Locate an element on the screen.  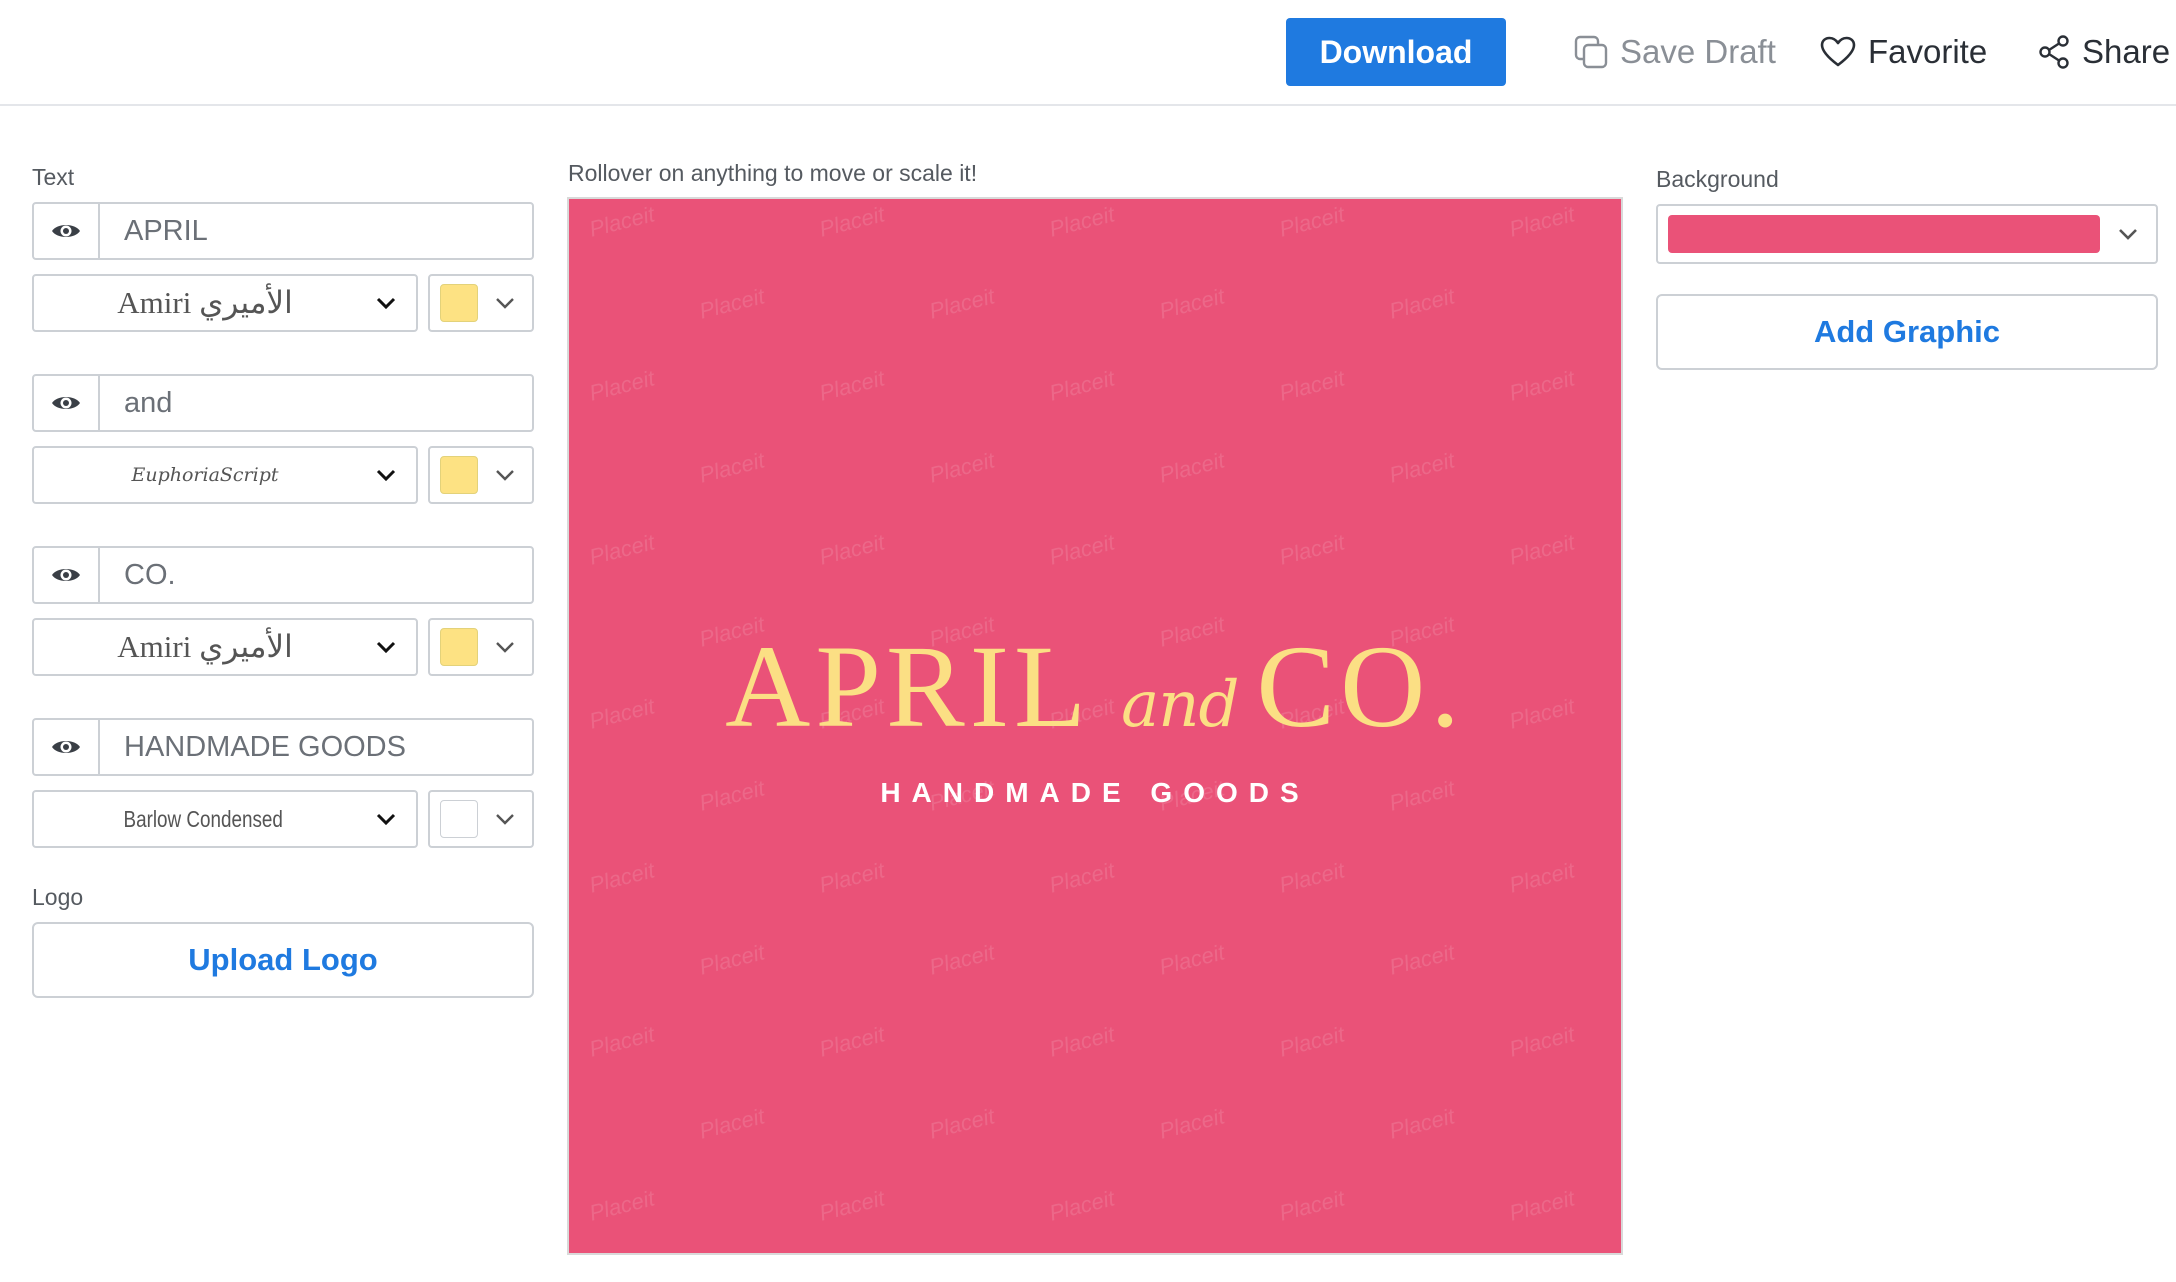
add-graphic-button: Add Graphic is located at coordinates (1907, 332).